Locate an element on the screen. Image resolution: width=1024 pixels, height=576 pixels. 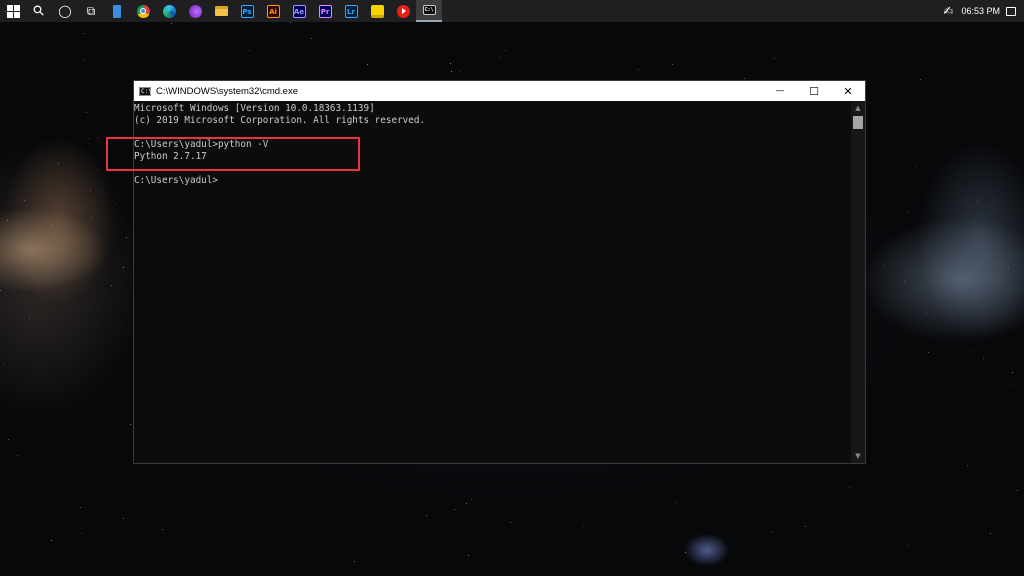
vertical-scrollbar: ▲ ▼ is located at coordinates (858, 282).